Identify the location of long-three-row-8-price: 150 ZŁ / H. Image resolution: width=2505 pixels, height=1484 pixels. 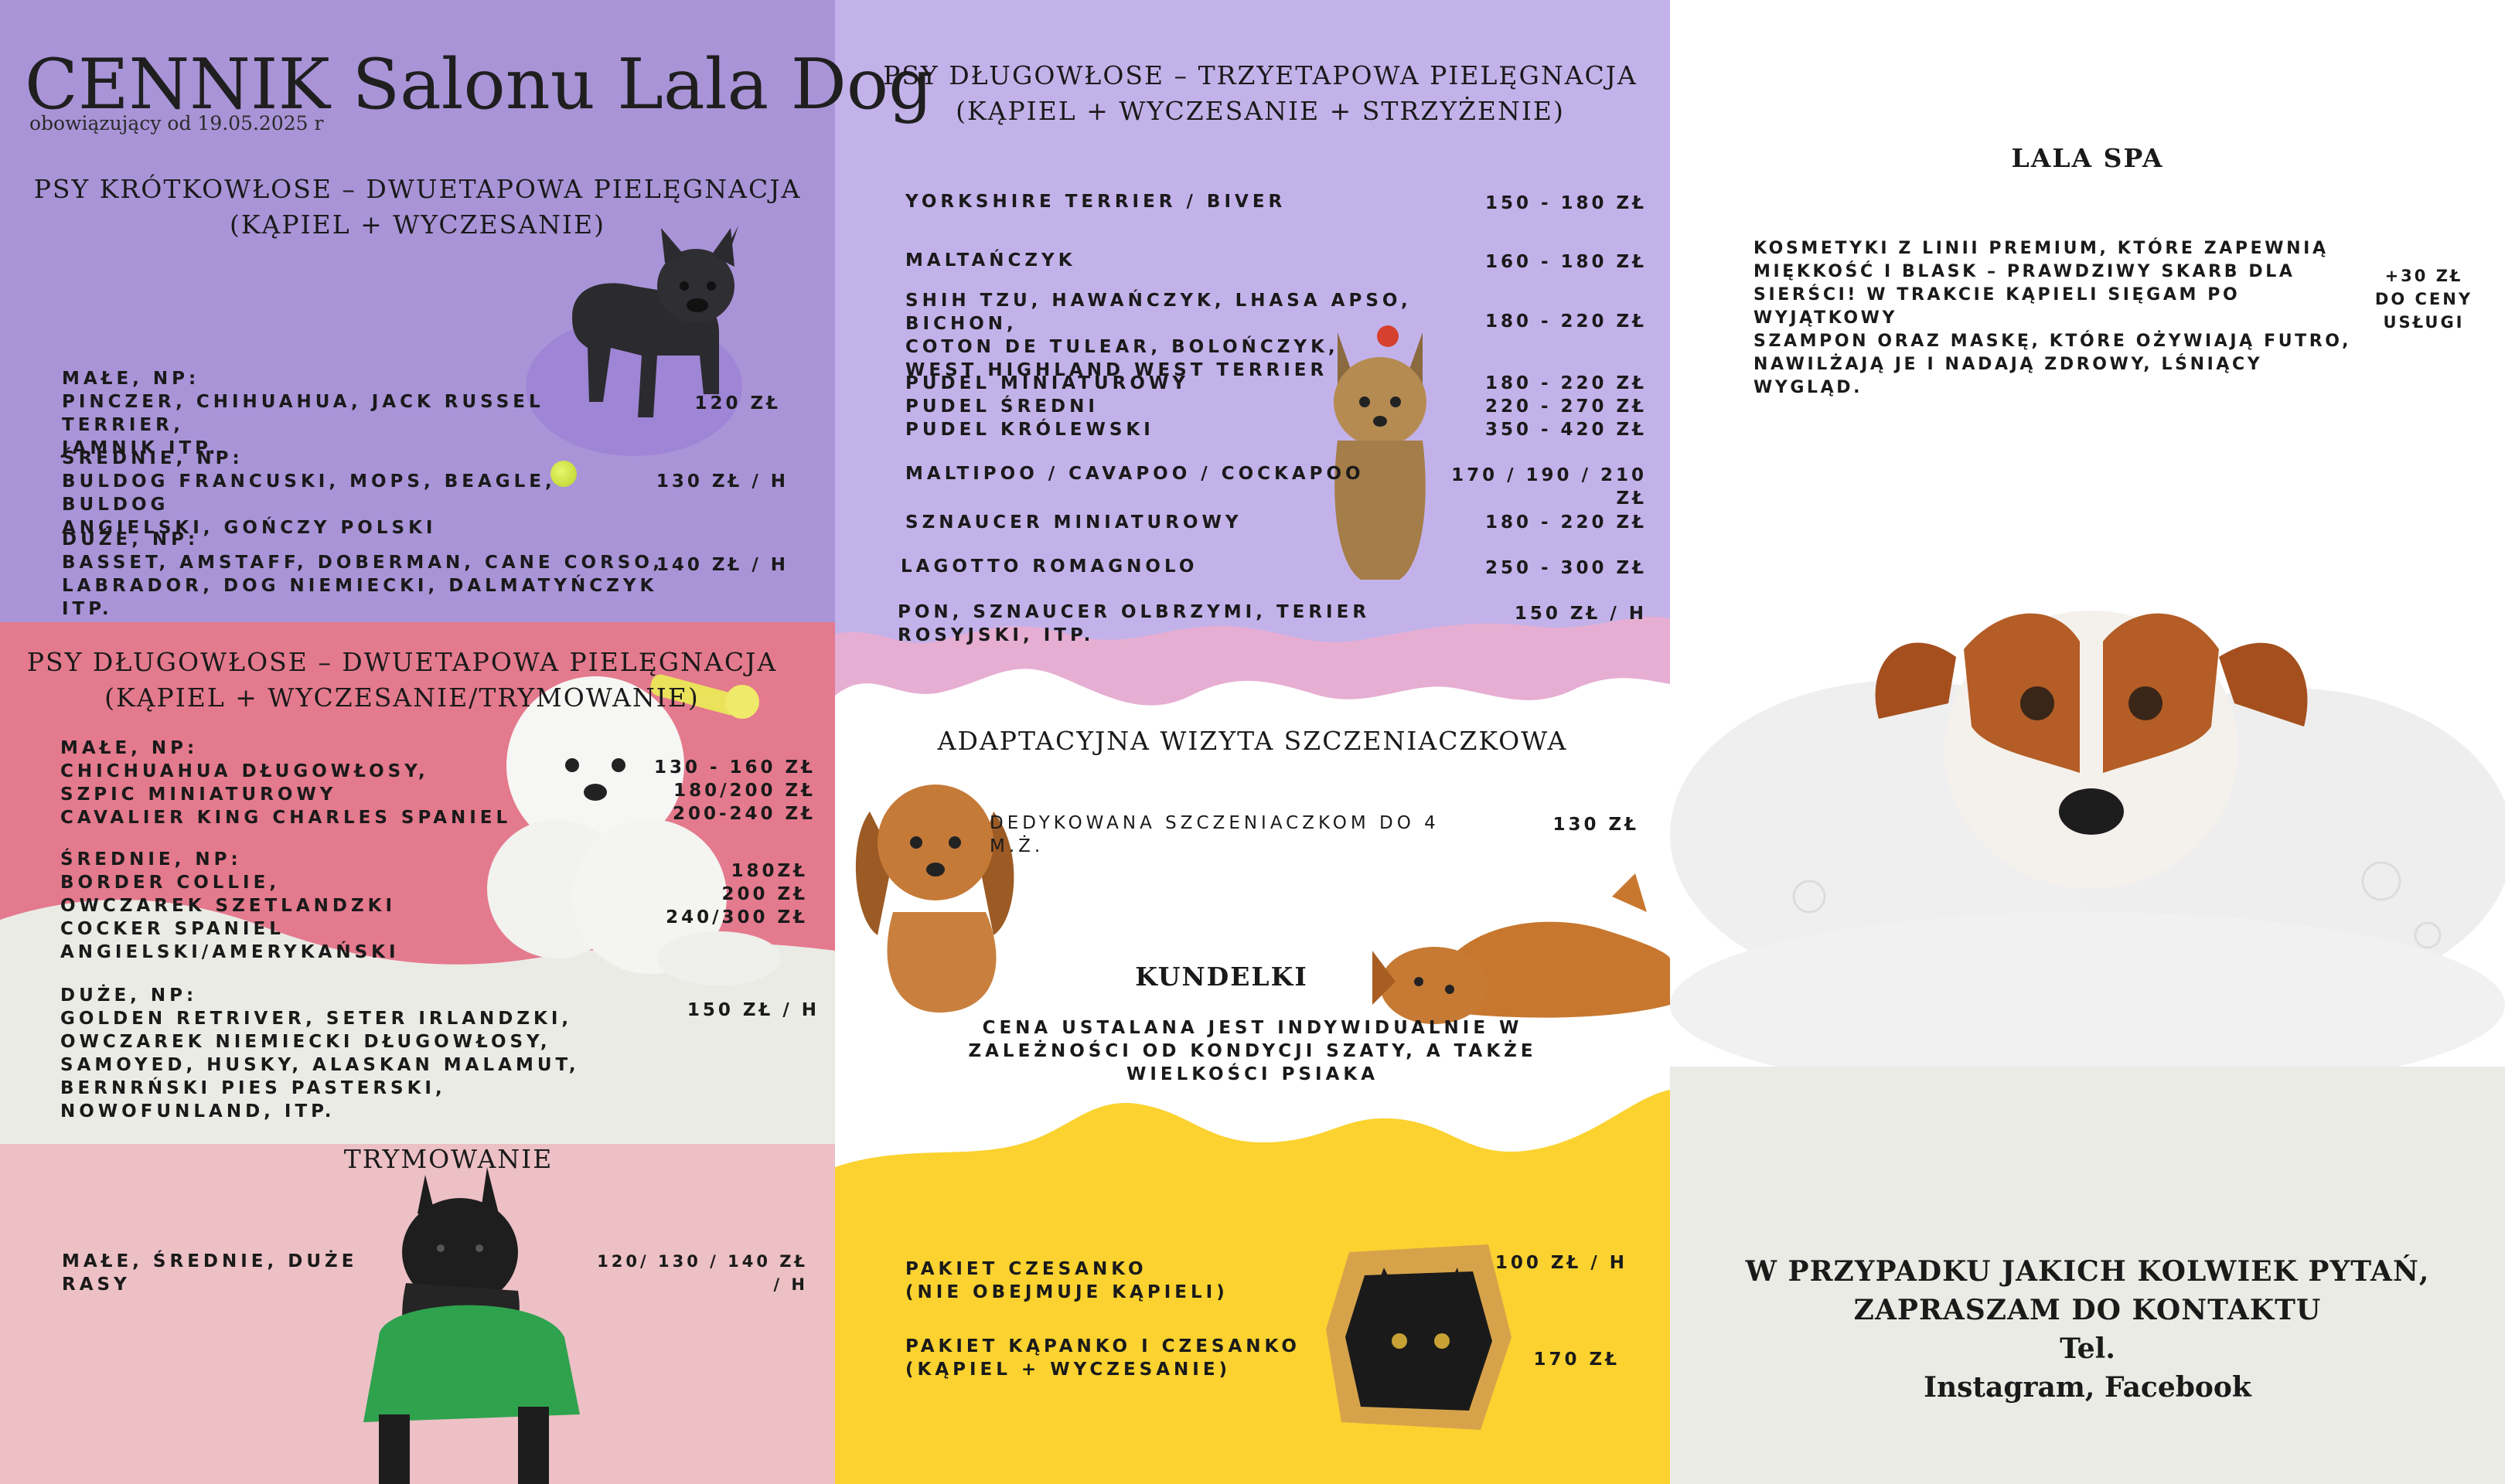
(1580, 614).